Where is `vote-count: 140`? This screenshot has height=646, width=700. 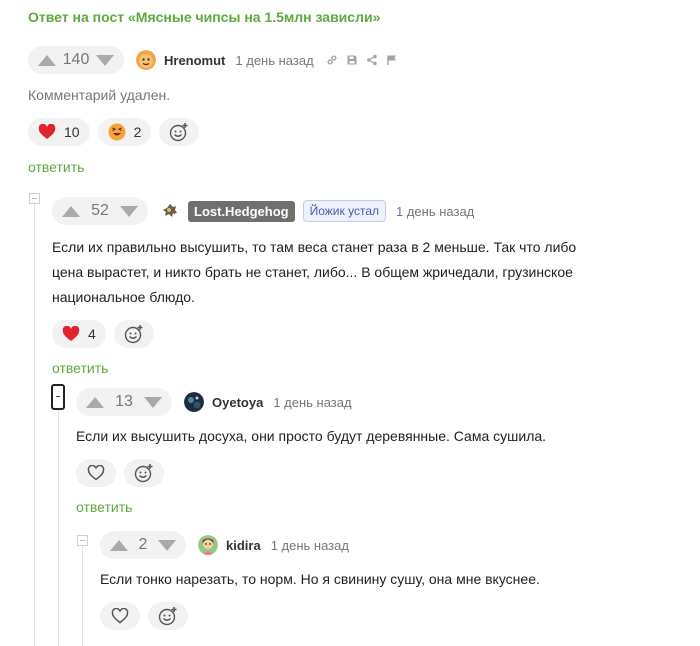 vote-count: 140 is located at coordinates (76, 59).